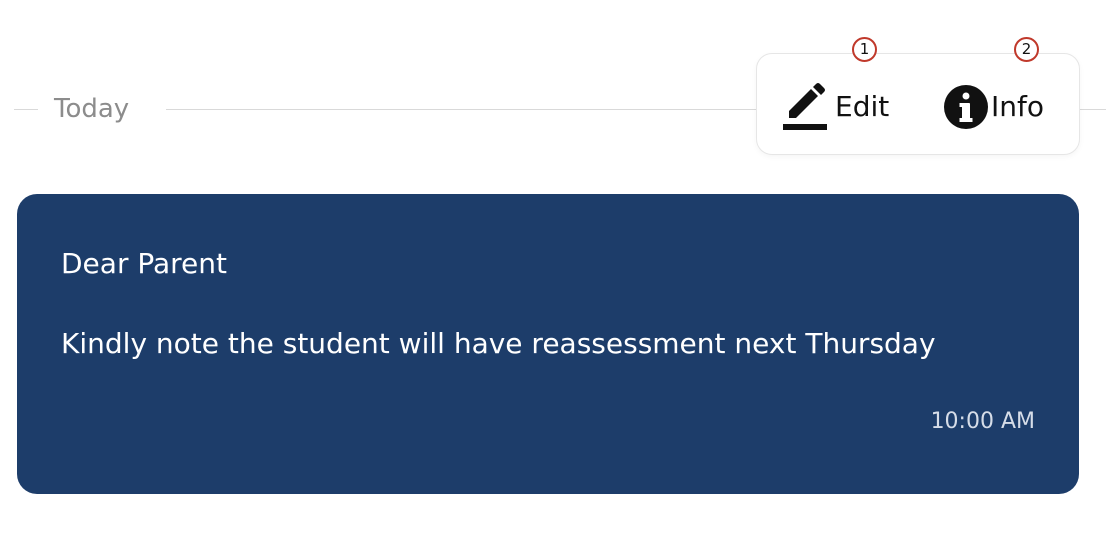 This screenshot has height=543, width=1114. What do you see at coordinates (1017, 106) in the screenshot?
I see `info-label: Info` at bounding box center [1017, 106].